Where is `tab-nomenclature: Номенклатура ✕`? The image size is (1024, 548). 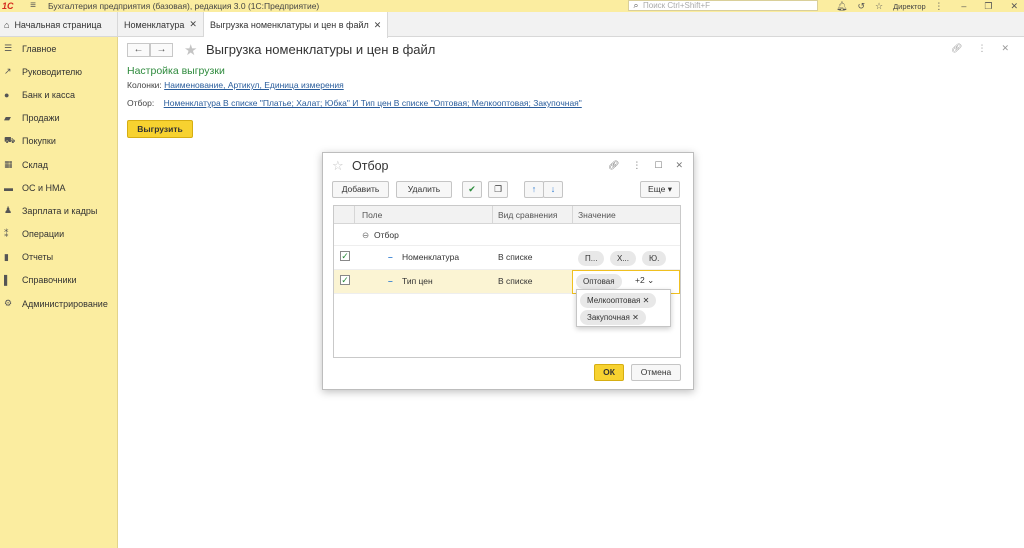 tab-nomenclature: Номенклатура ✕ is located at coordinates (161, 24).